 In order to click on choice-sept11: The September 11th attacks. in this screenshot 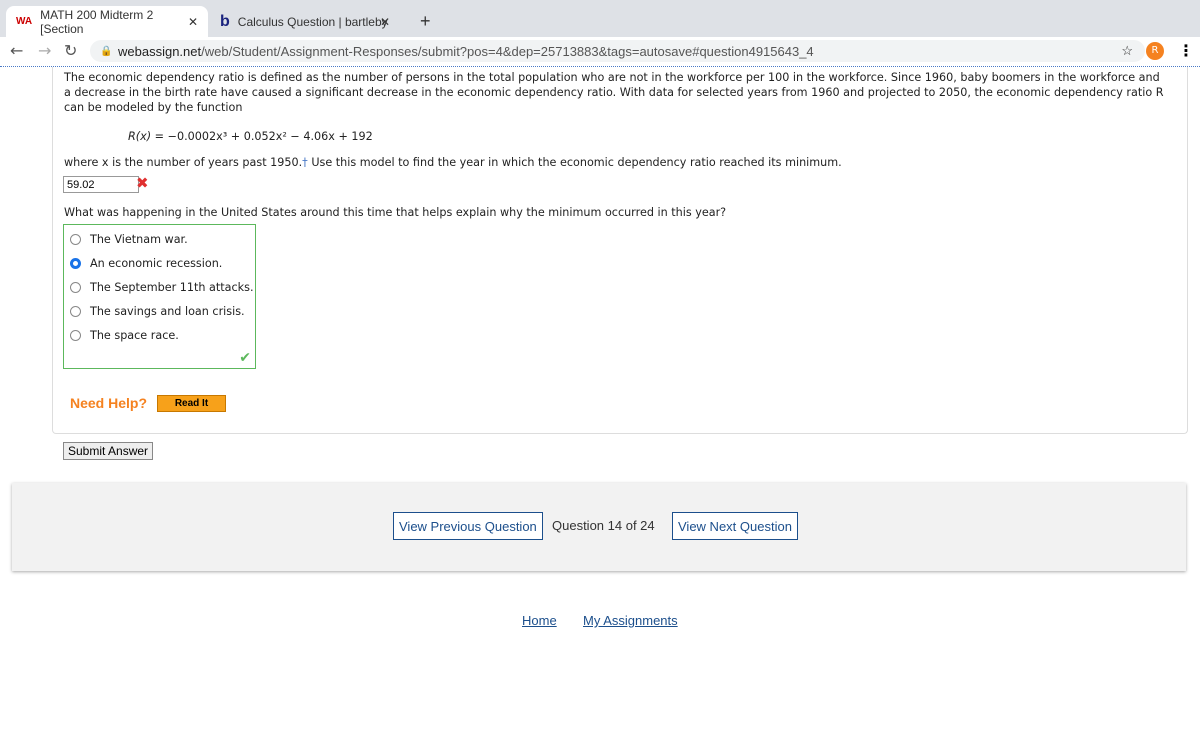, I will do `click(162, 287)`.